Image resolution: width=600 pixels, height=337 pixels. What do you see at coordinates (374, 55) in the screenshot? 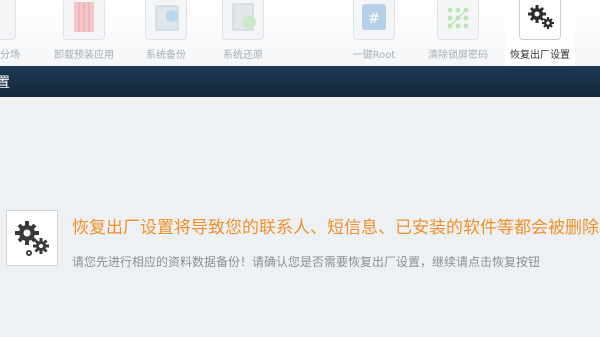
I see `tool-label: 一键Root` at bounding box center [374, 55].